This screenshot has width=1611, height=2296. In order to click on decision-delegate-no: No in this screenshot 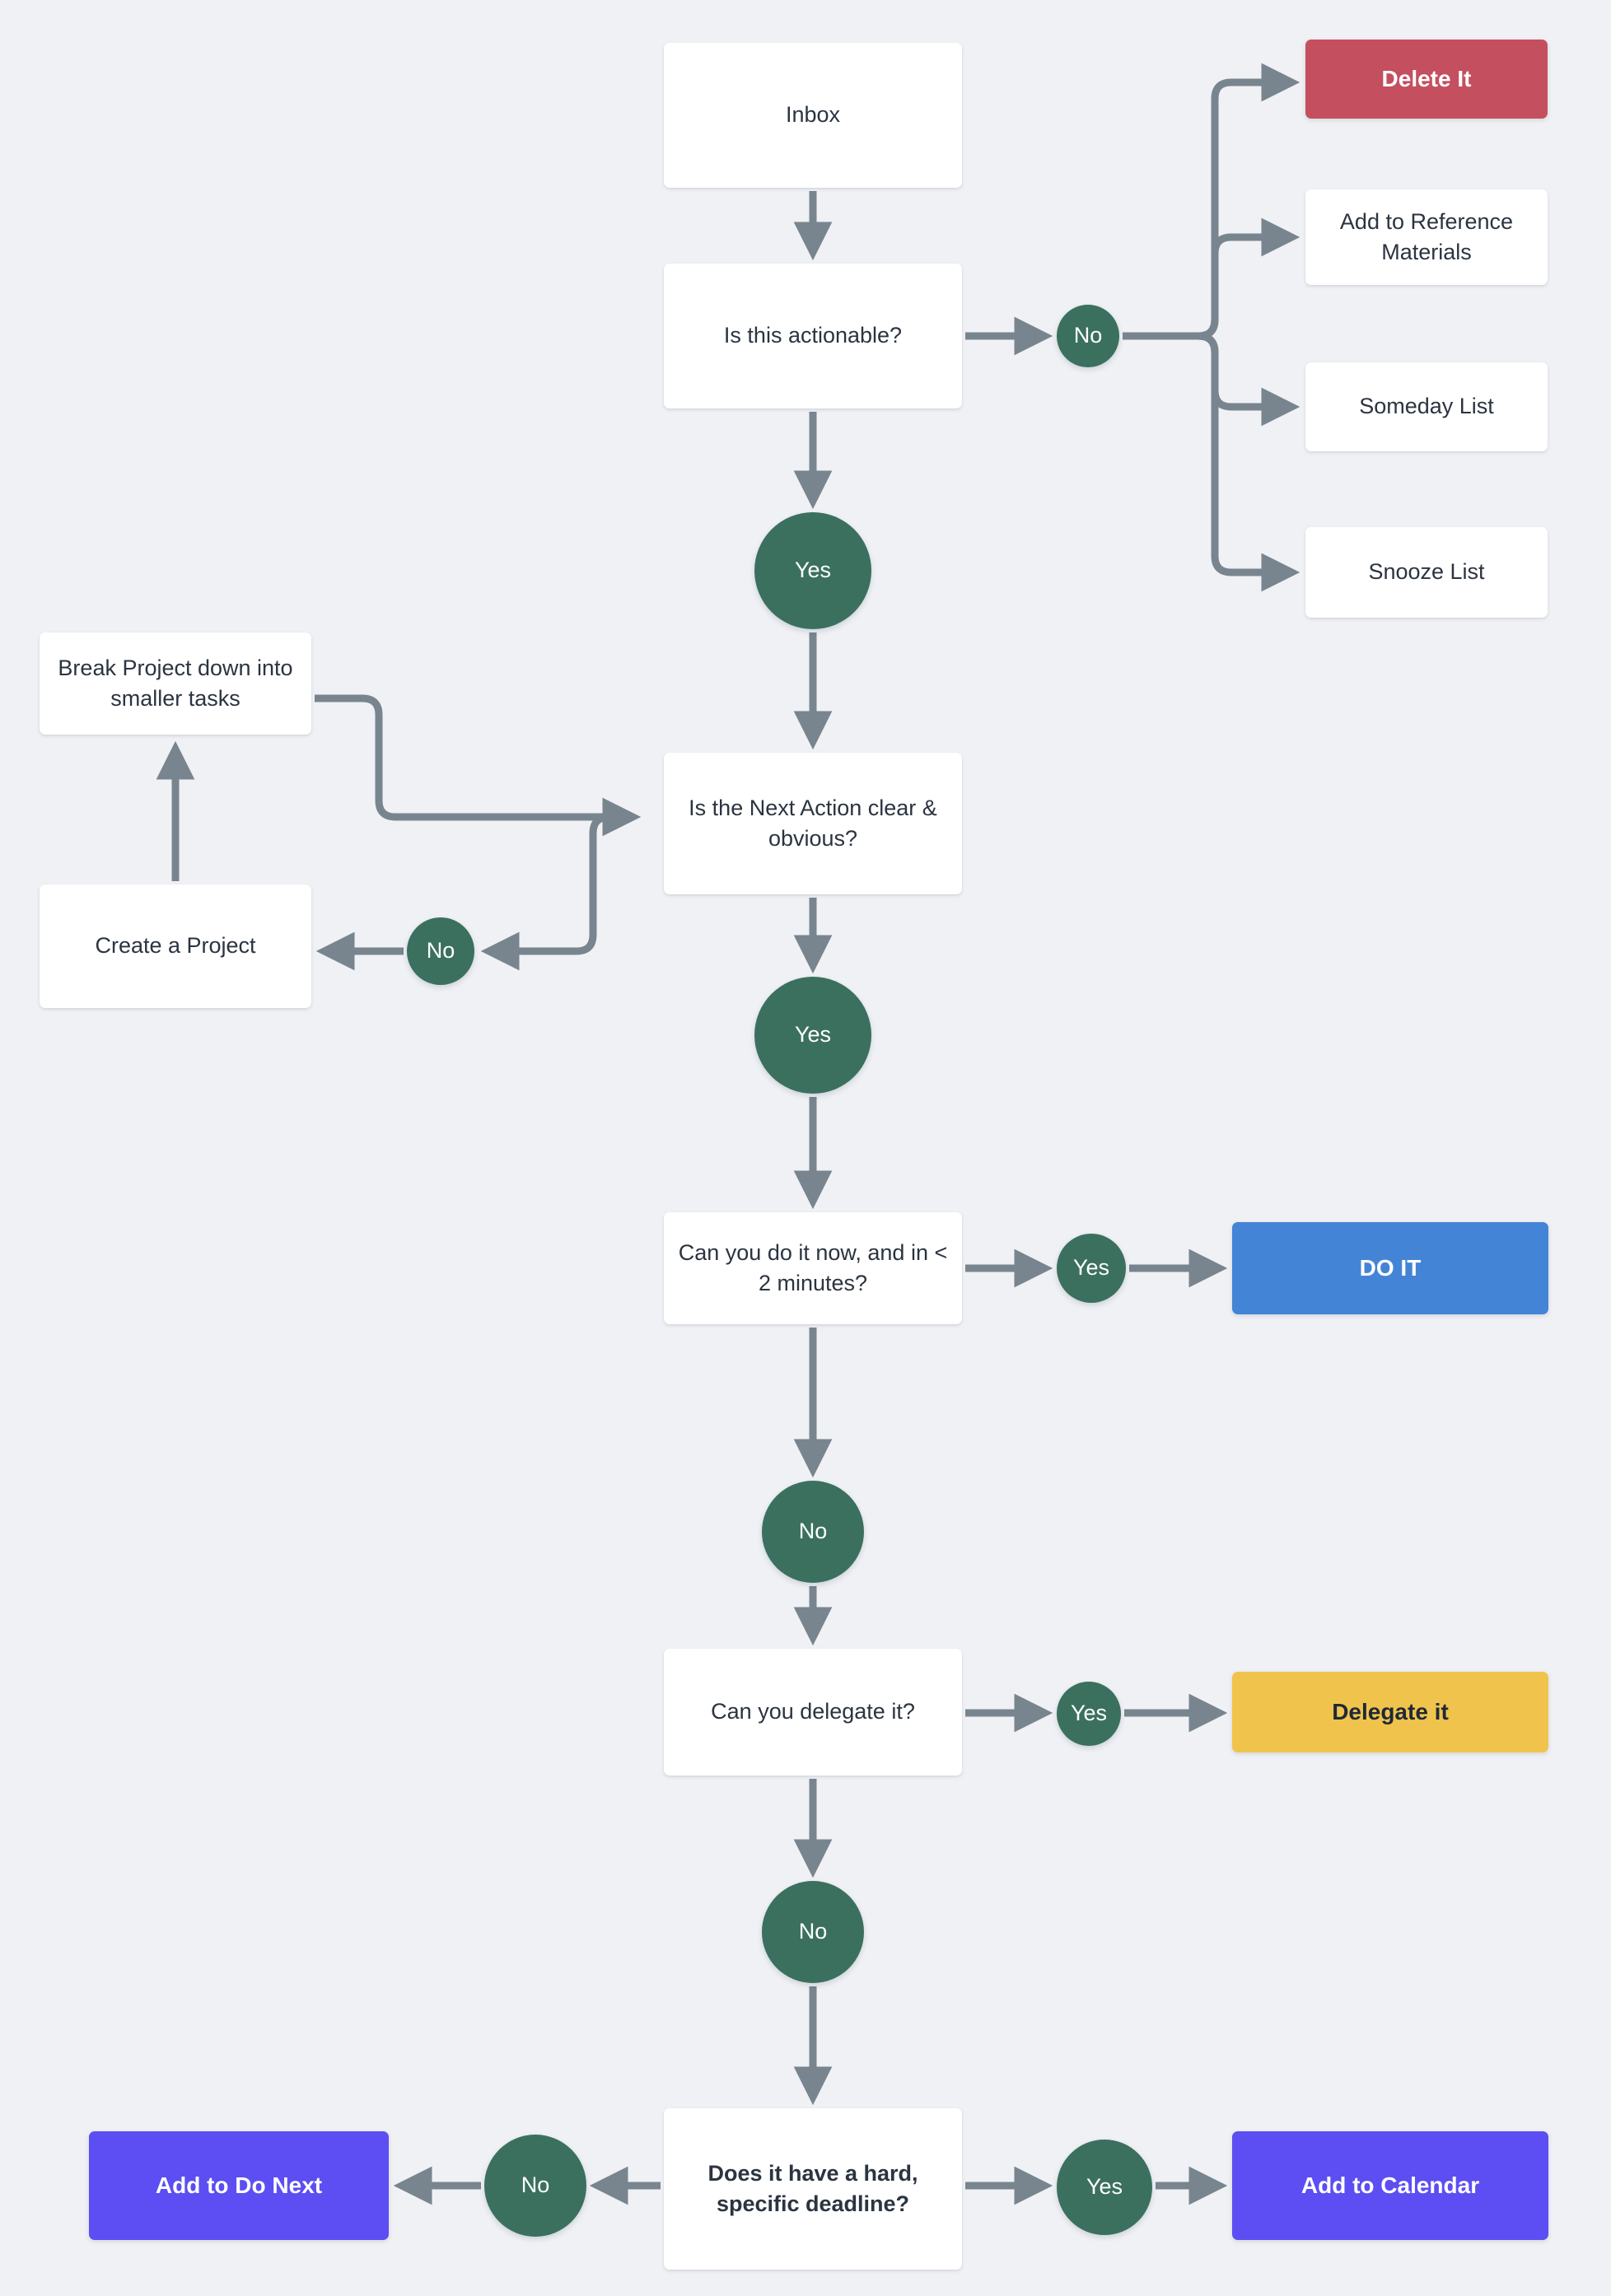, I will do `click(813, 1932)`.